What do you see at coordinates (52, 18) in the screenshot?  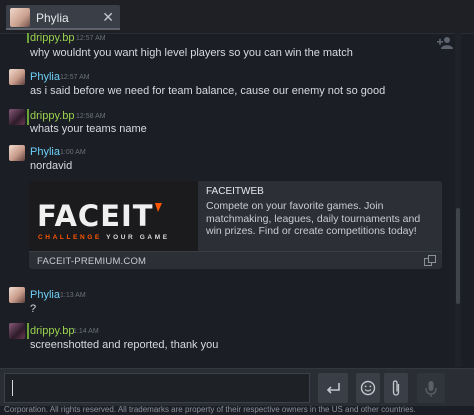 I see `tab-label: Phylia` at bounding box center [52, 18].